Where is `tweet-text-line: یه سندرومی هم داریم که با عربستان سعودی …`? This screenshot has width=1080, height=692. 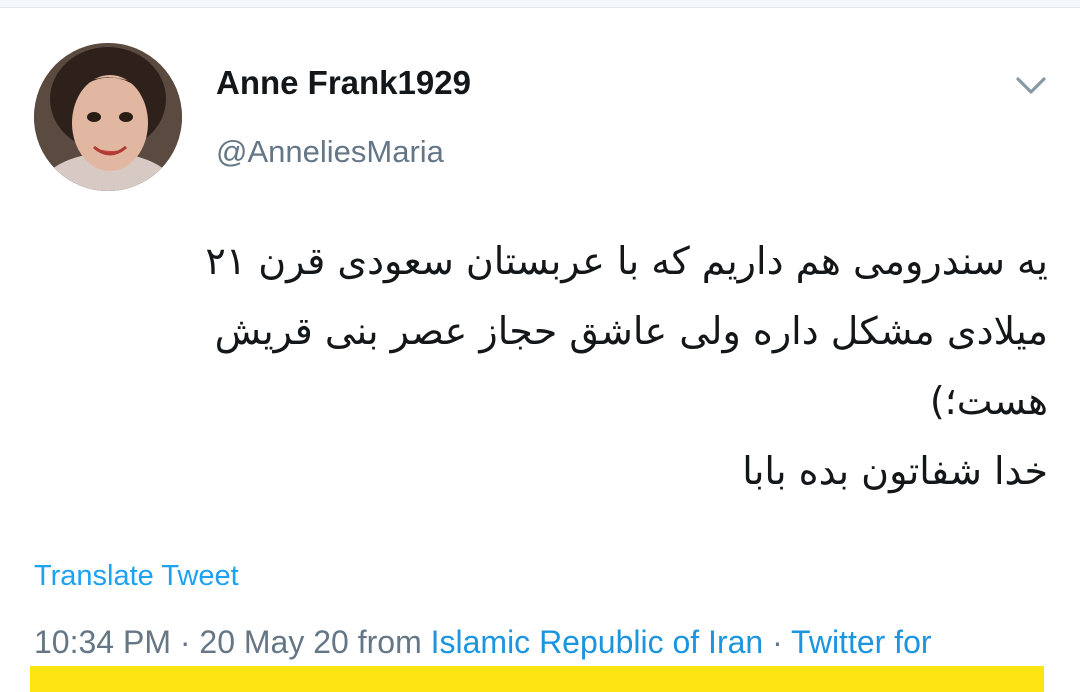 tweet-text-line: یه سندرومی هم داریم که با عربستان سعودی … is located at coordinates (626, 261).